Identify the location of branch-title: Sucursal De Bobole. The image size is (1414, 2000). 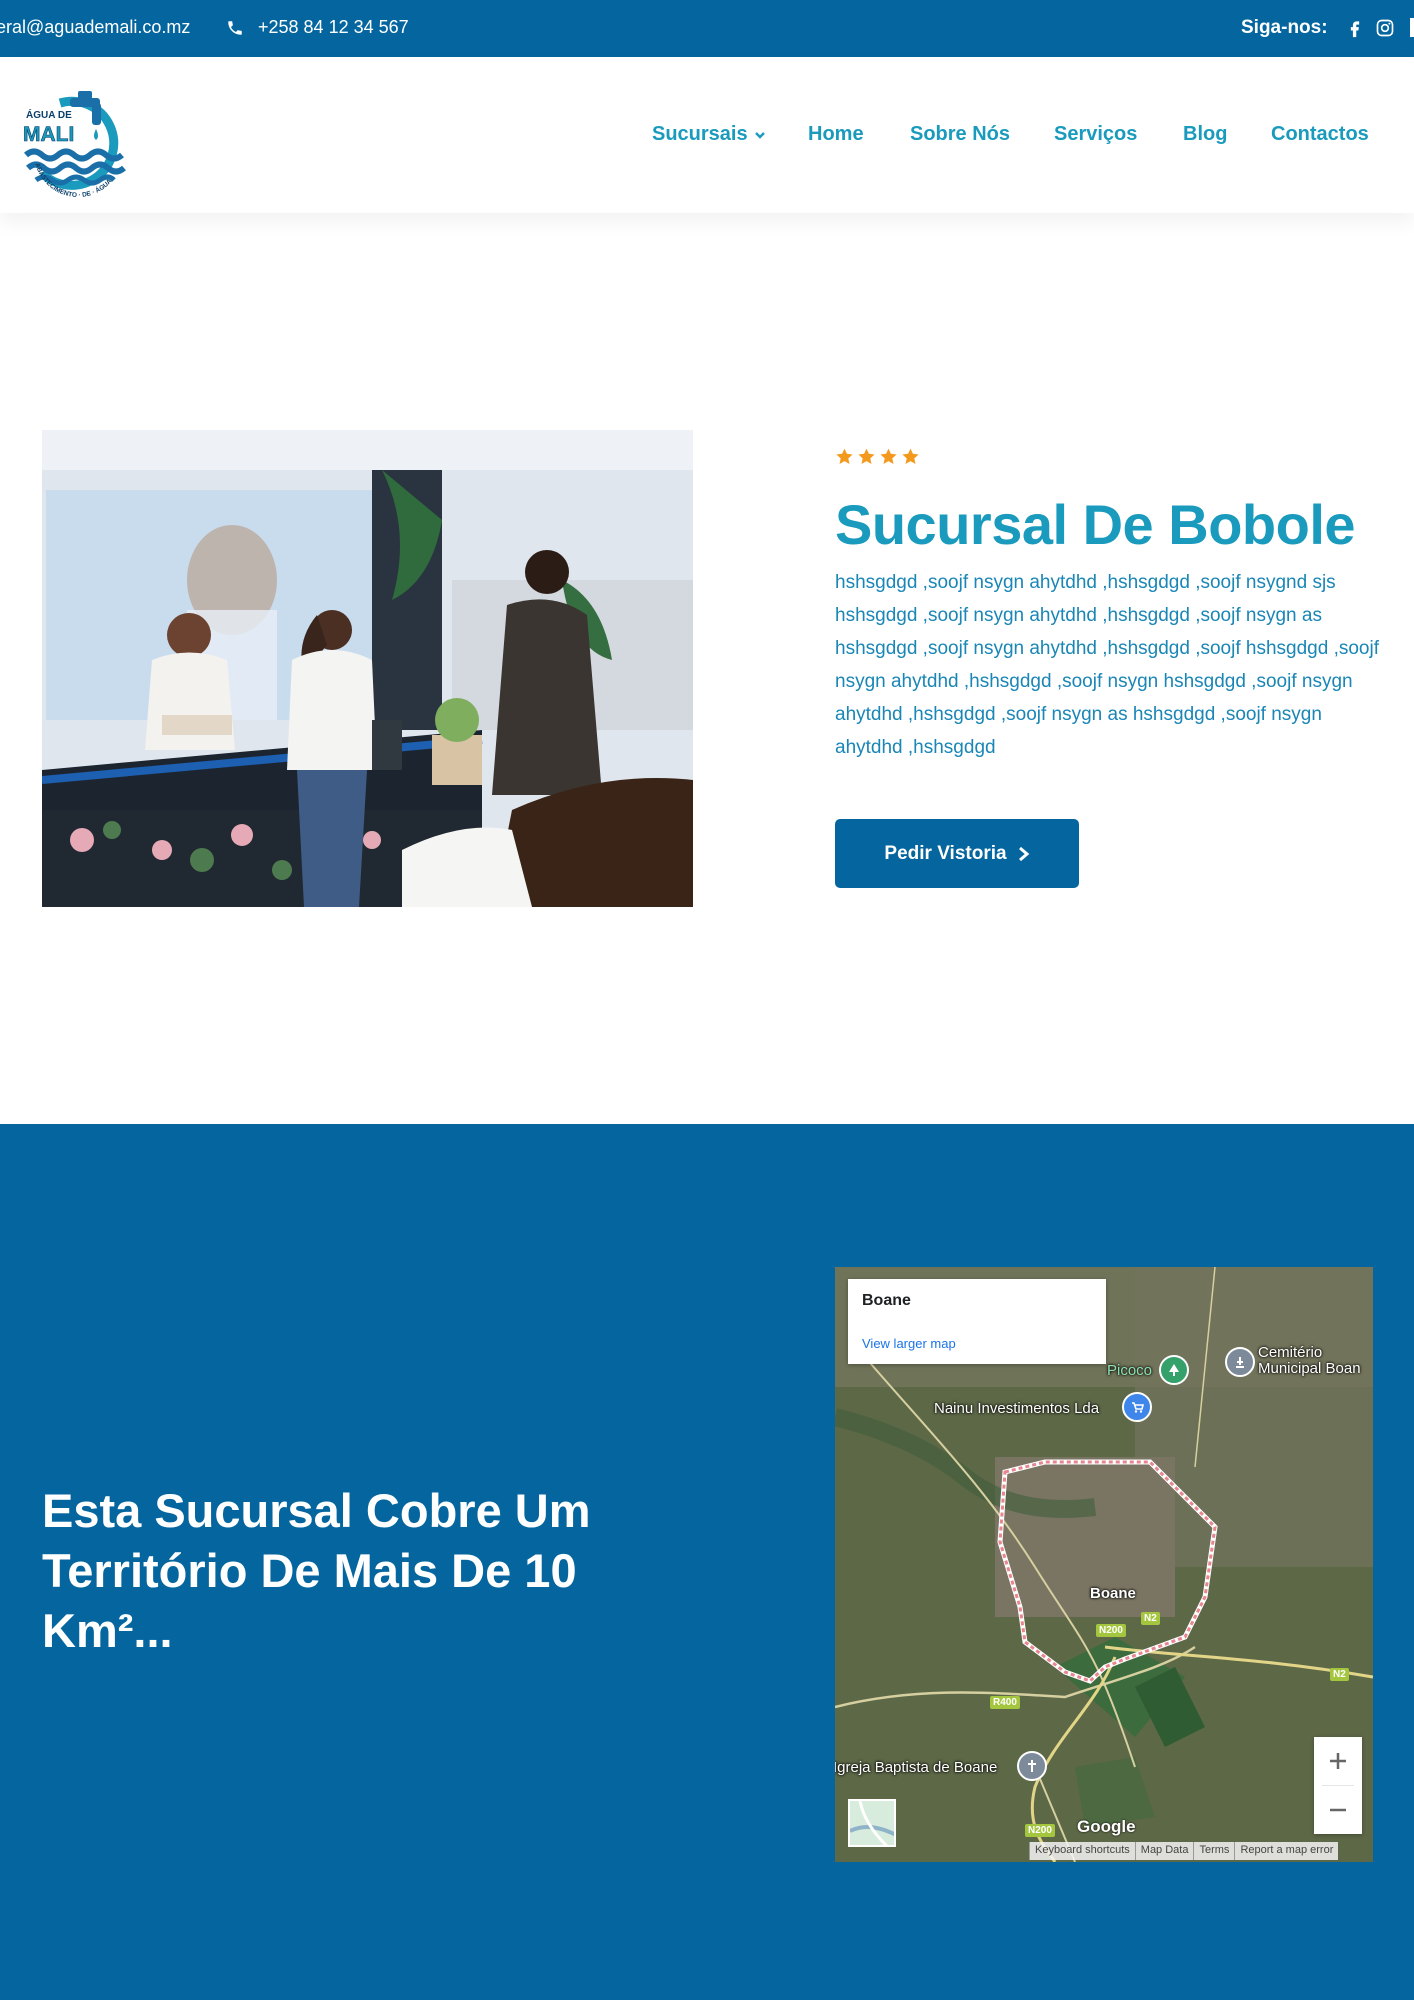
(1095, 524).